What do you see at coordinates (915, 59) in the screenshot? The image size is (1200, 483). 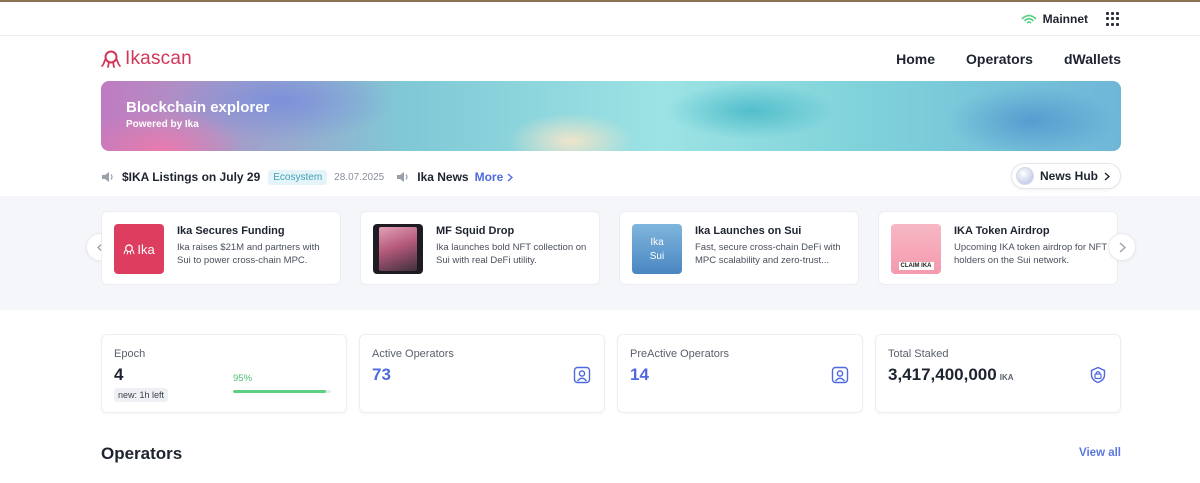 I see `nav-home: Home` at bounding box center [915, 59].